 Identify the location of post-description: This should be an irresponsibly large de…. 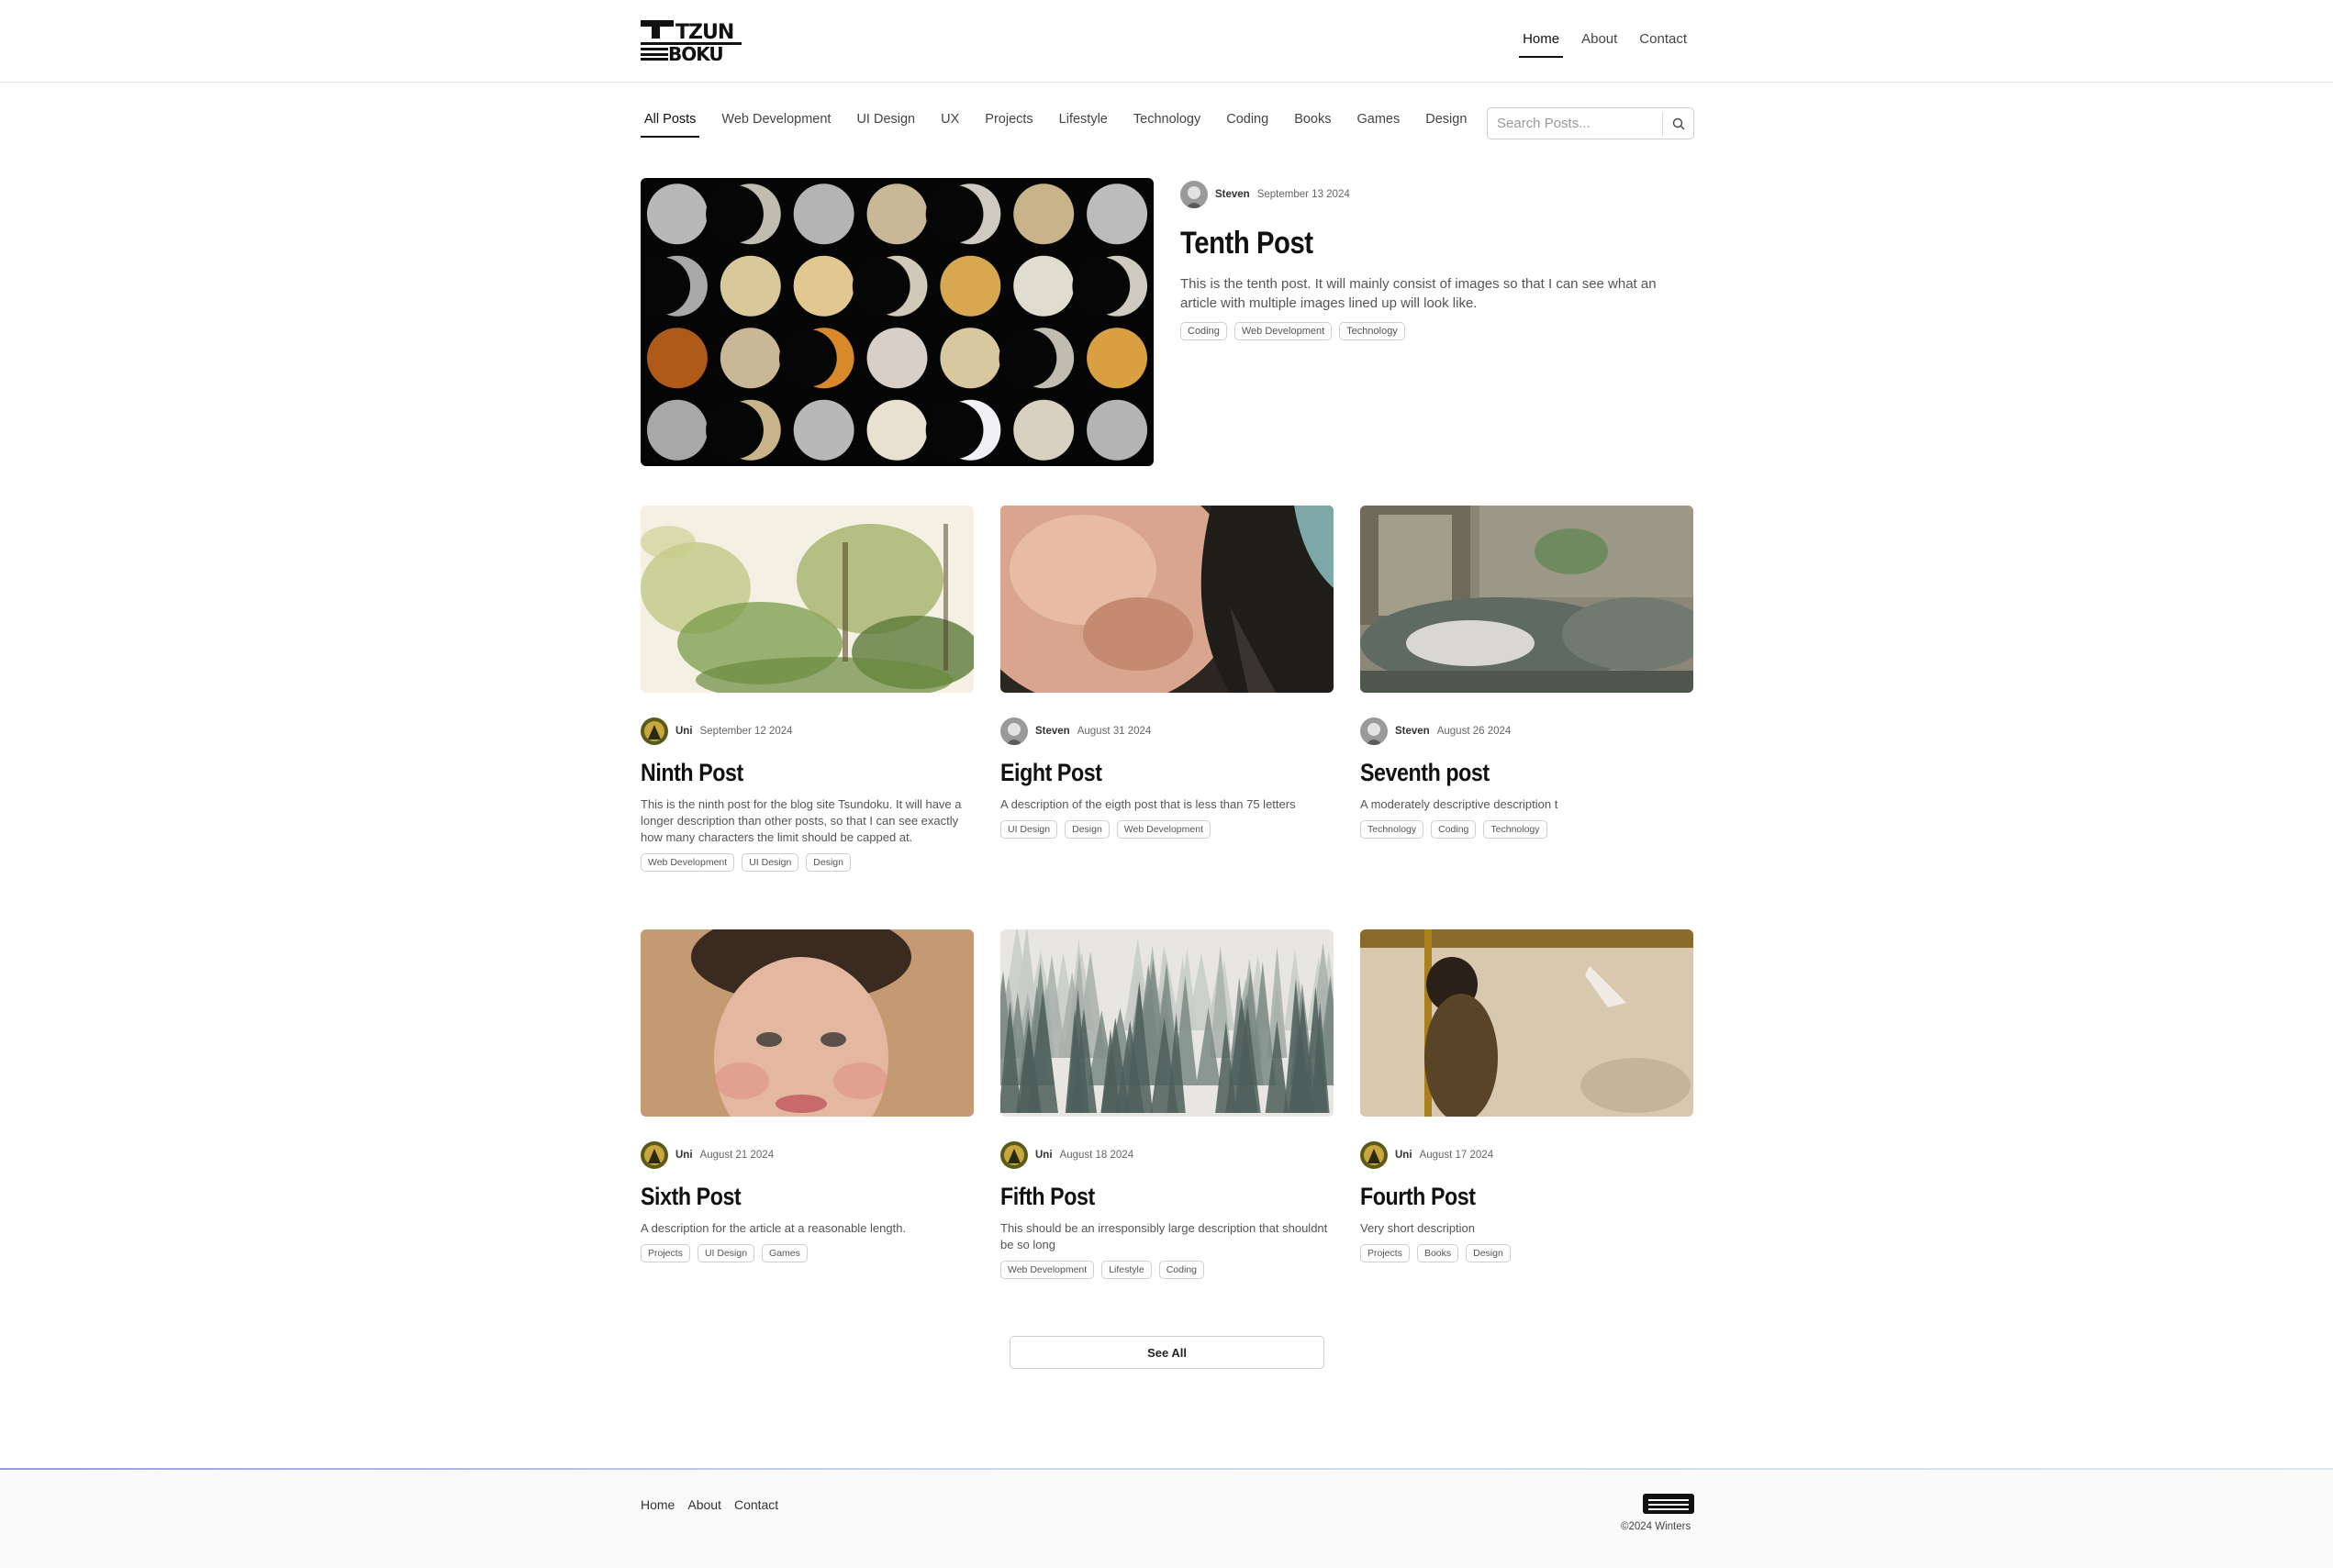
(1164, 1236).